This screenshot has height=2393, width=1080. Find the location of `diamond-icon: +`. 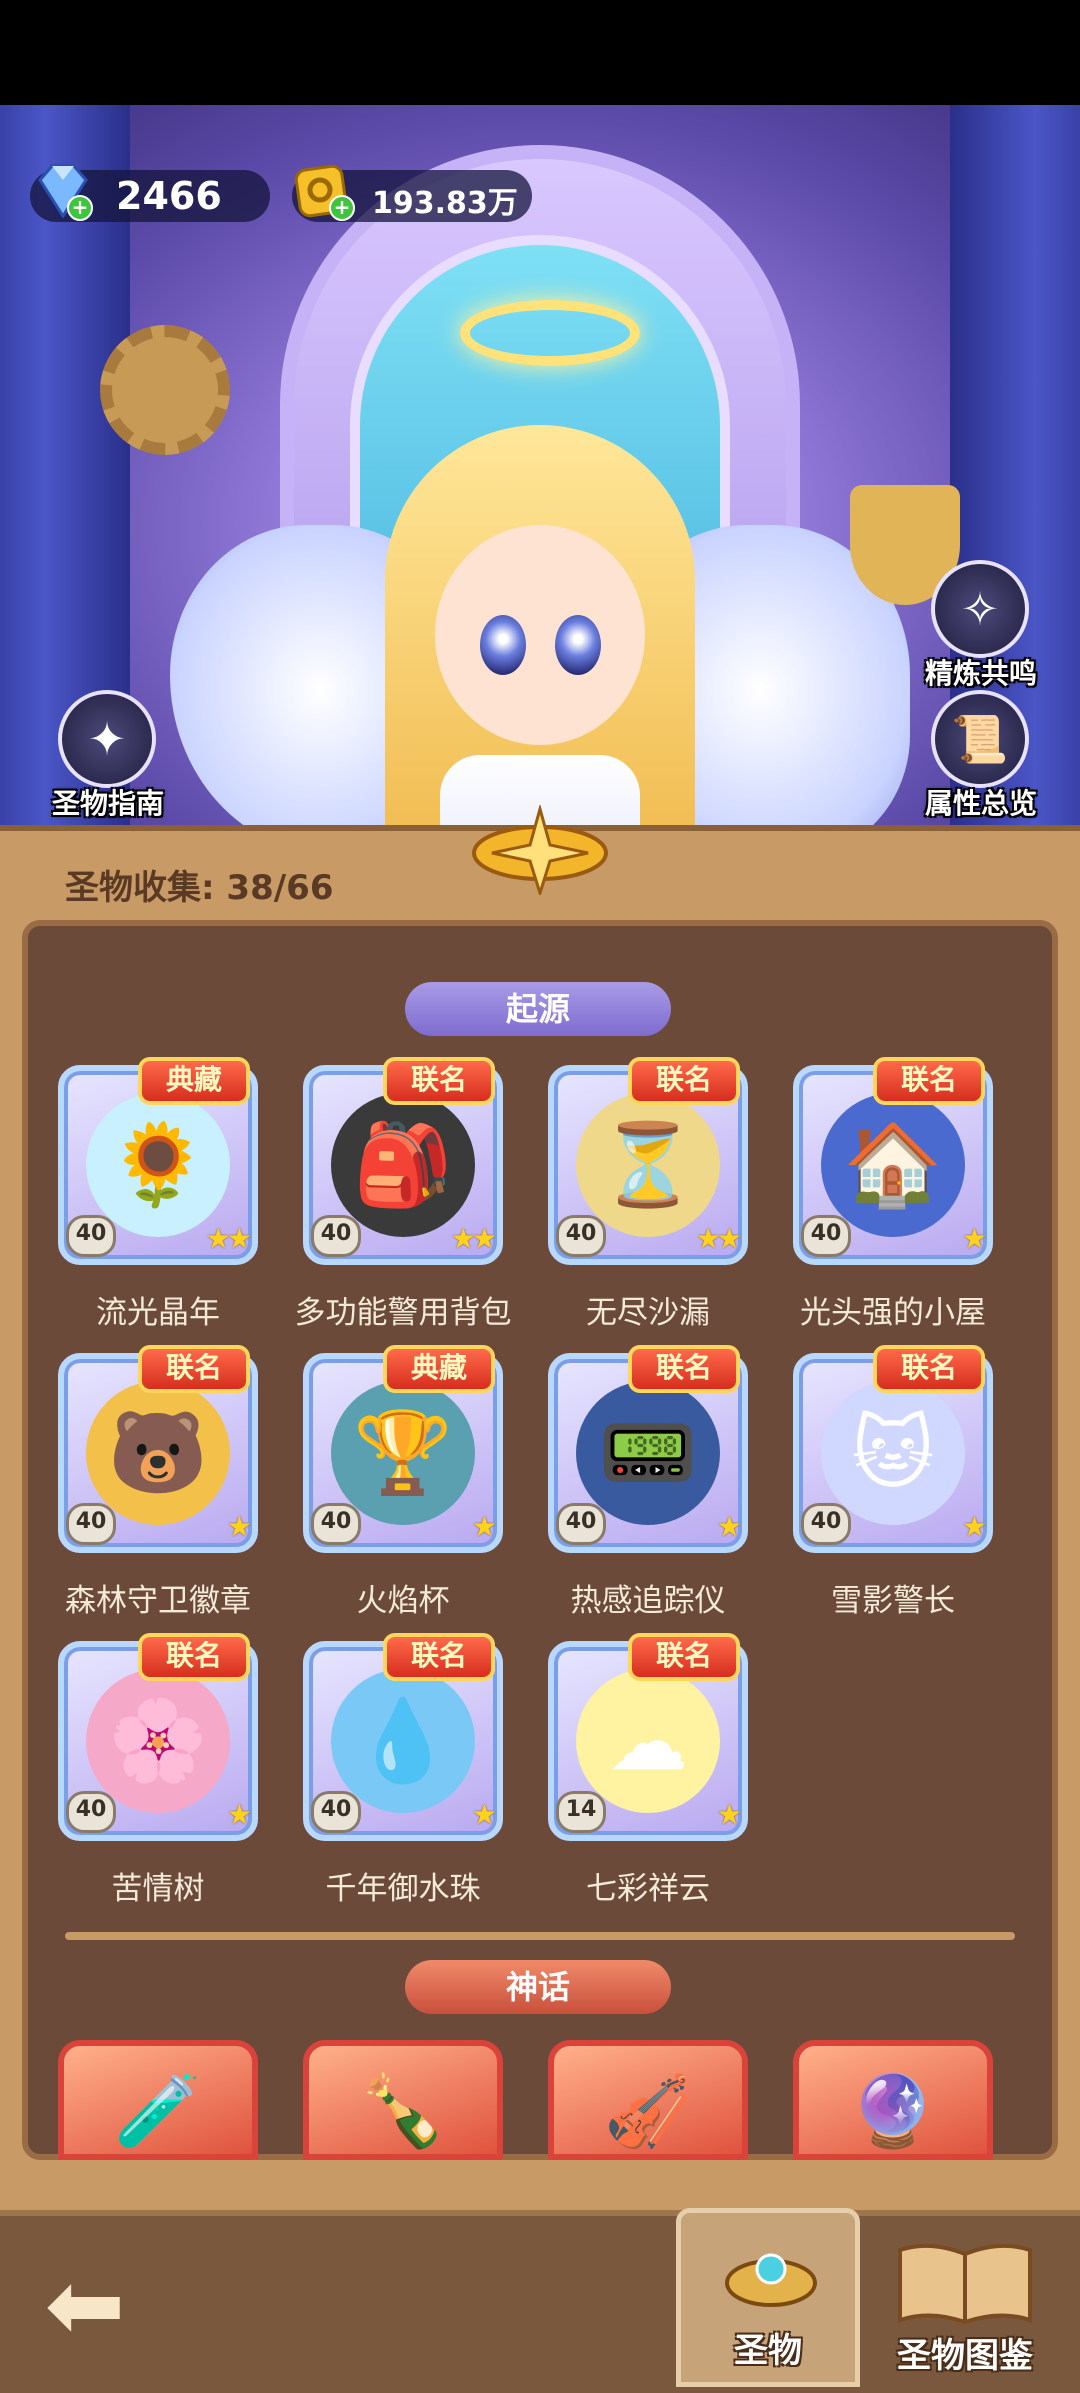

diamond-icon: + is located at coordinates (63, 191).